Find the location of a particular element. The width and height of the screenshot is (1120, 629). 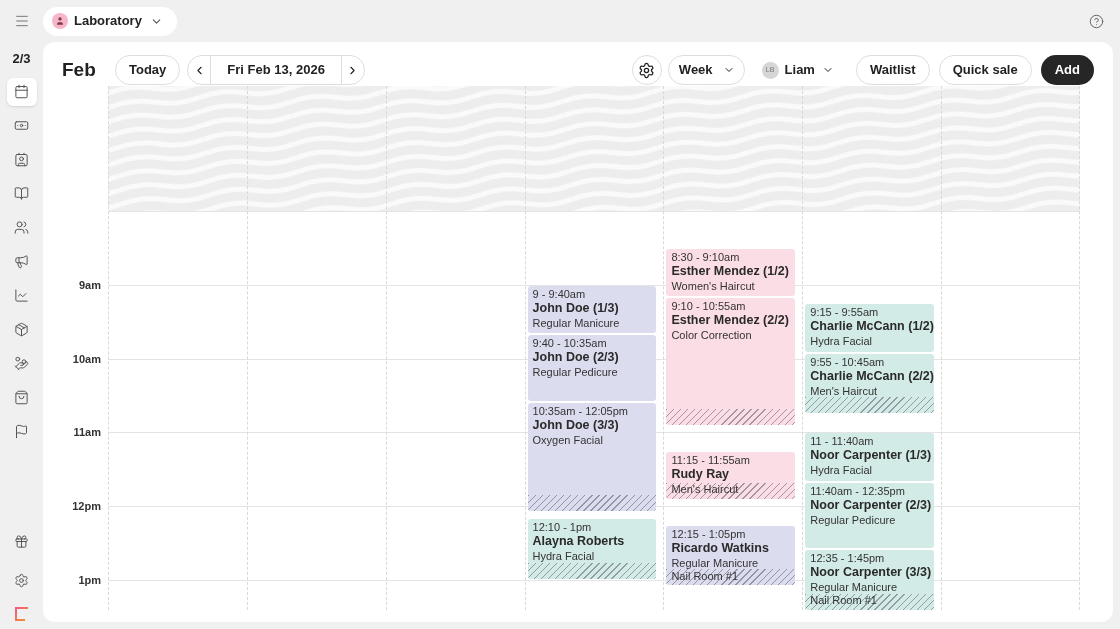

appointment-card: 11 - 11:40am Noor Carpenter (1/3) Hydra Facial is located at coordinates (870, 457).